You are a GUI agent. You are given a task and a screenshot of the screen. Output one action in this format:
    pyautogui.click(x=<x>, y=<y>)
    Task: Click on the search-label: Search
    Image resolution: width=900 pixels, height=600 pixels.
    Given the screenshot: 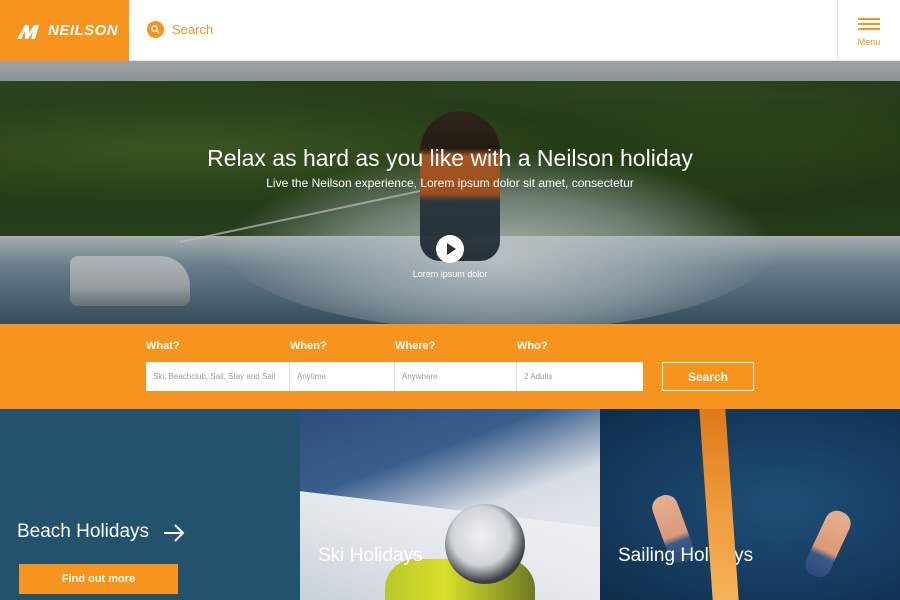 What is the action you would take?
    pyautogui.click(x=193, y=29)
    